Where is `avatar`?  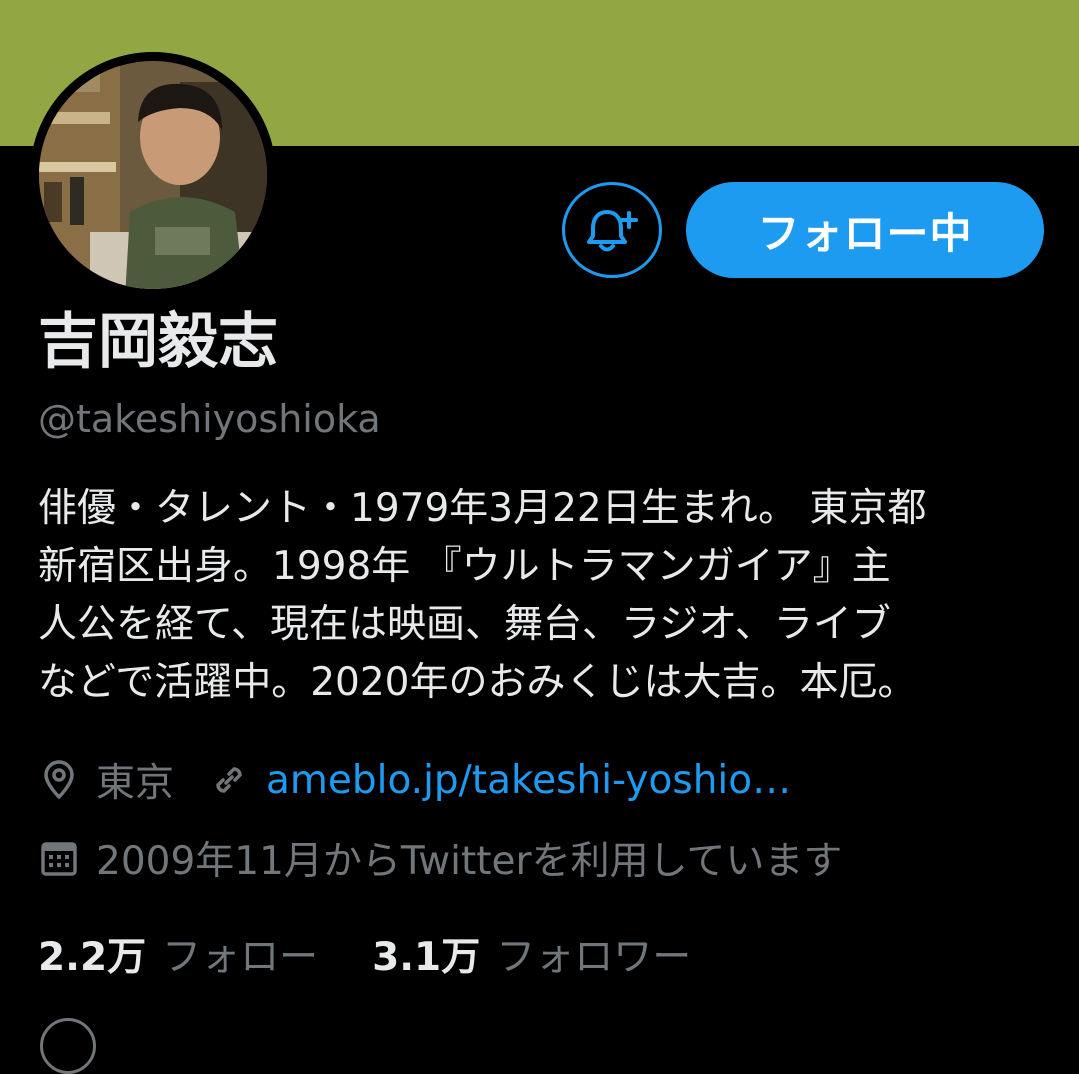
avatar is located at coordinates (153, 175).